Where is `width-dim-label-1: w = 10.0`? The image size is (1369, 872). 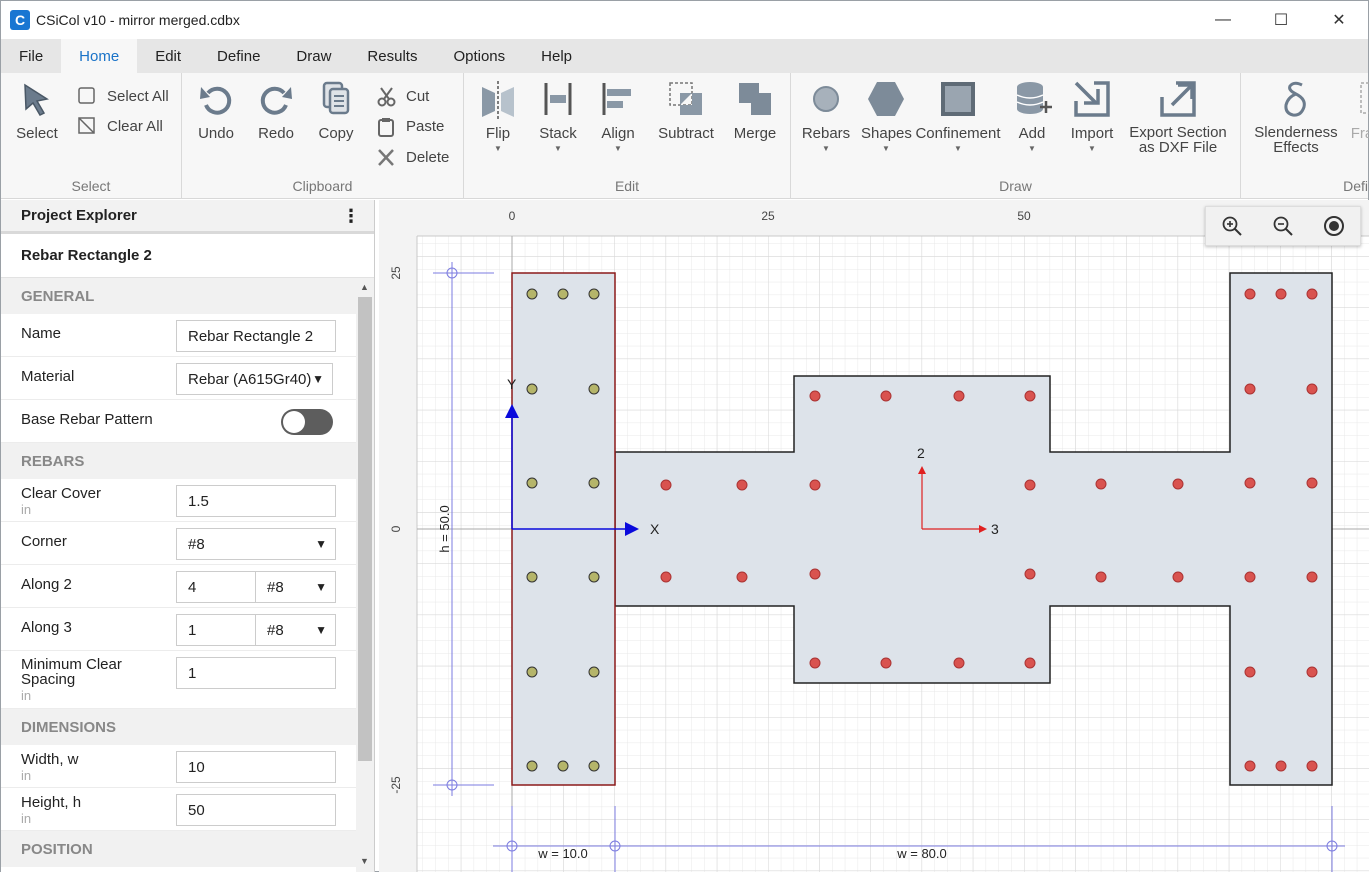 width-dim-label-1: w = 10.0 is located at coordinates (562, 853).